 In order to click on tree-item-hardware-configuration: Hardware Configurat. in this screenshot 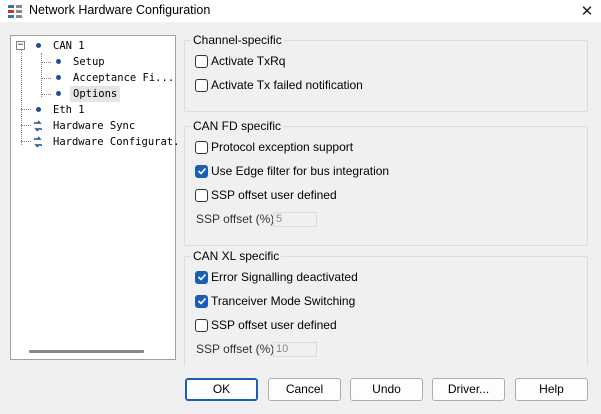, I will do `click(116, 142)`.